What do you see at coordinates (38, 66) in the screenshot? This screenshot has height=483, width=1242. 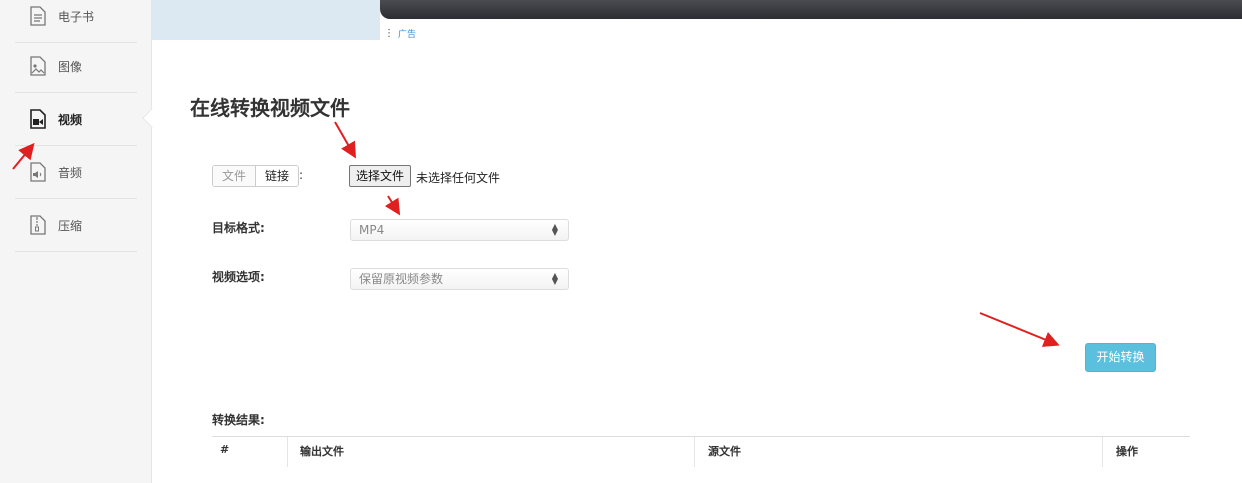 I see `image-icon` at bounding box center [38, 66].